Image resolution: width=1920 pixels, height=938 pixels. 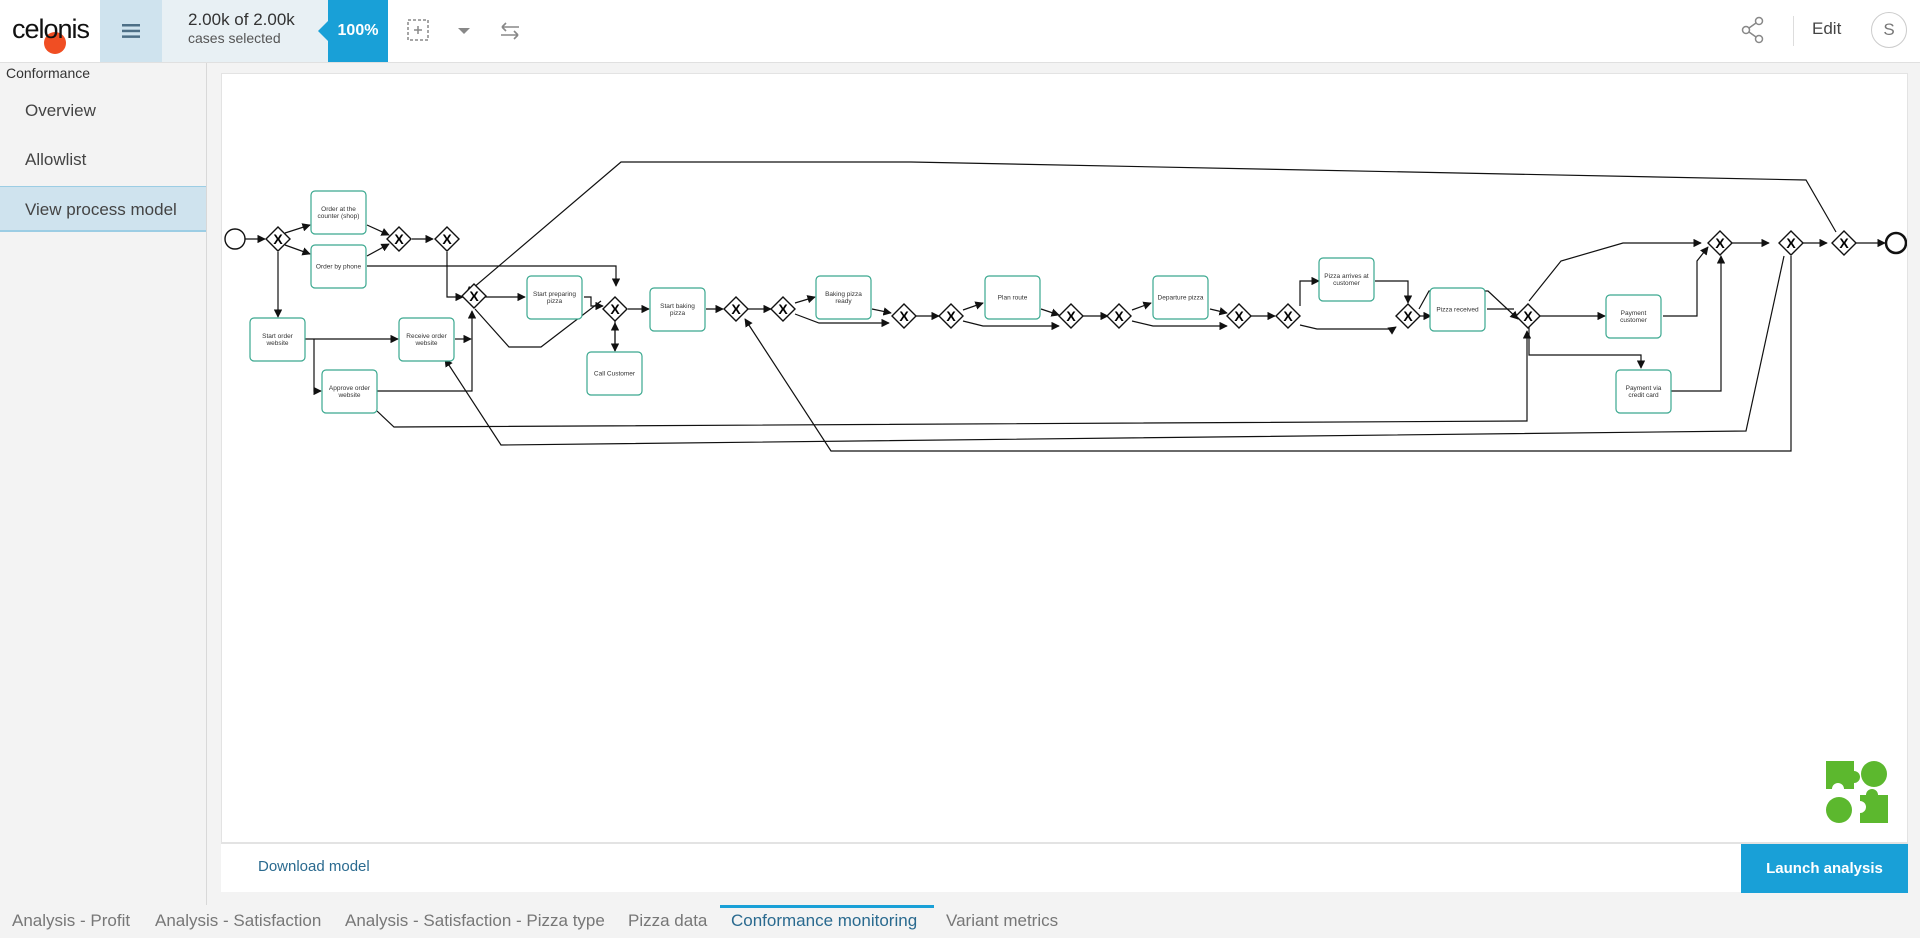 I want to click on menu-button, so click(x=131, y=31).